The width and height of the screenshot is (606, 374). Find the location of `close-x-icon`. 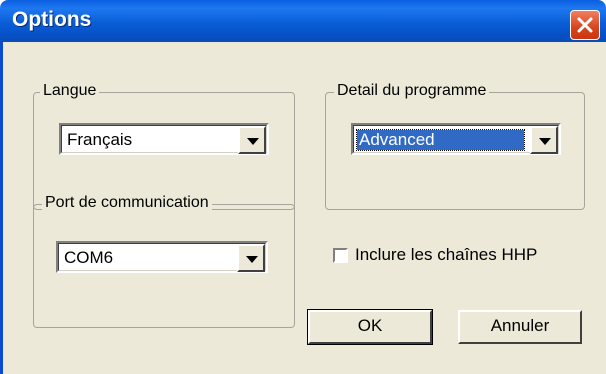

close-x-icon is located at coordinates (585, 25).